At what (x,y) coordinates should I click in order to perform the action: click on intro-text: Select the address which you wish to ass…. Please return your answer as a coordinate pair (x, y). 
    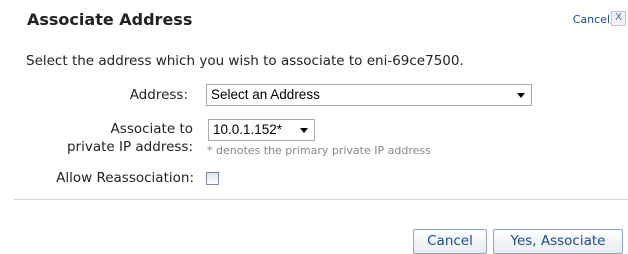
    Looking at the image, I should click on (245, 61).